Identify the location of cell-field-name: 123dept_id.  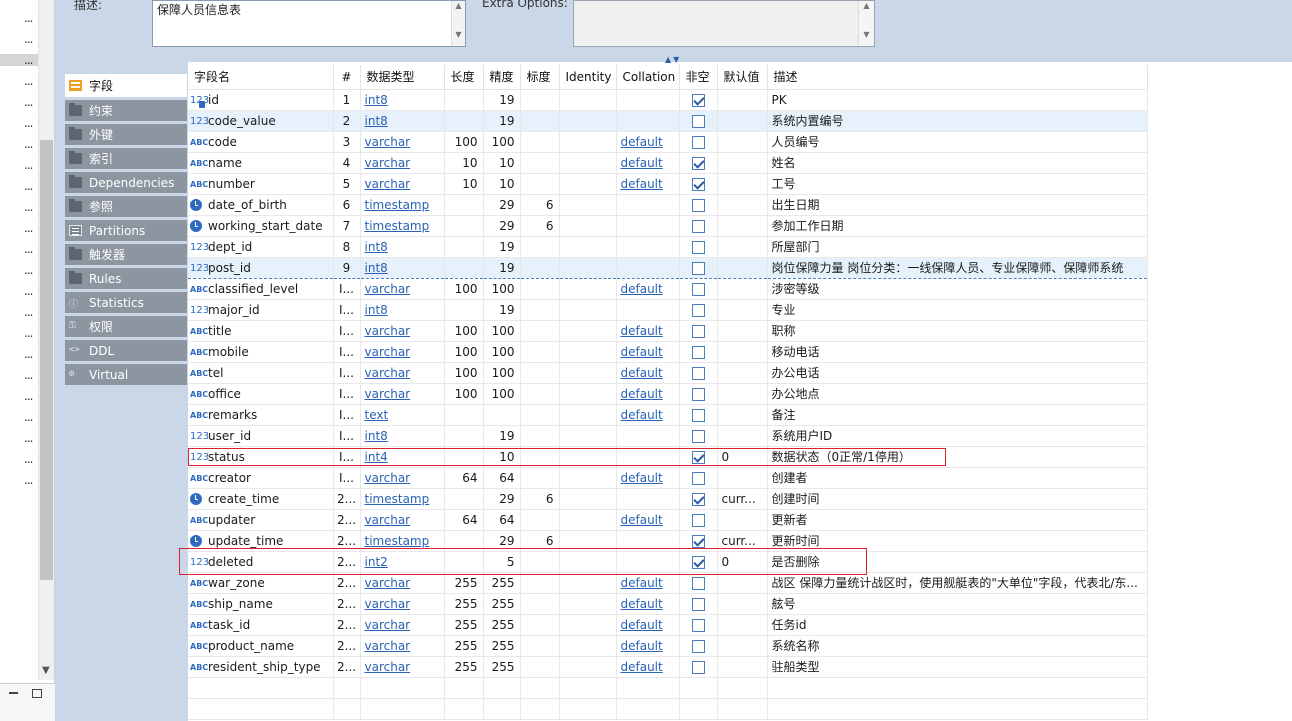
(261, 247).